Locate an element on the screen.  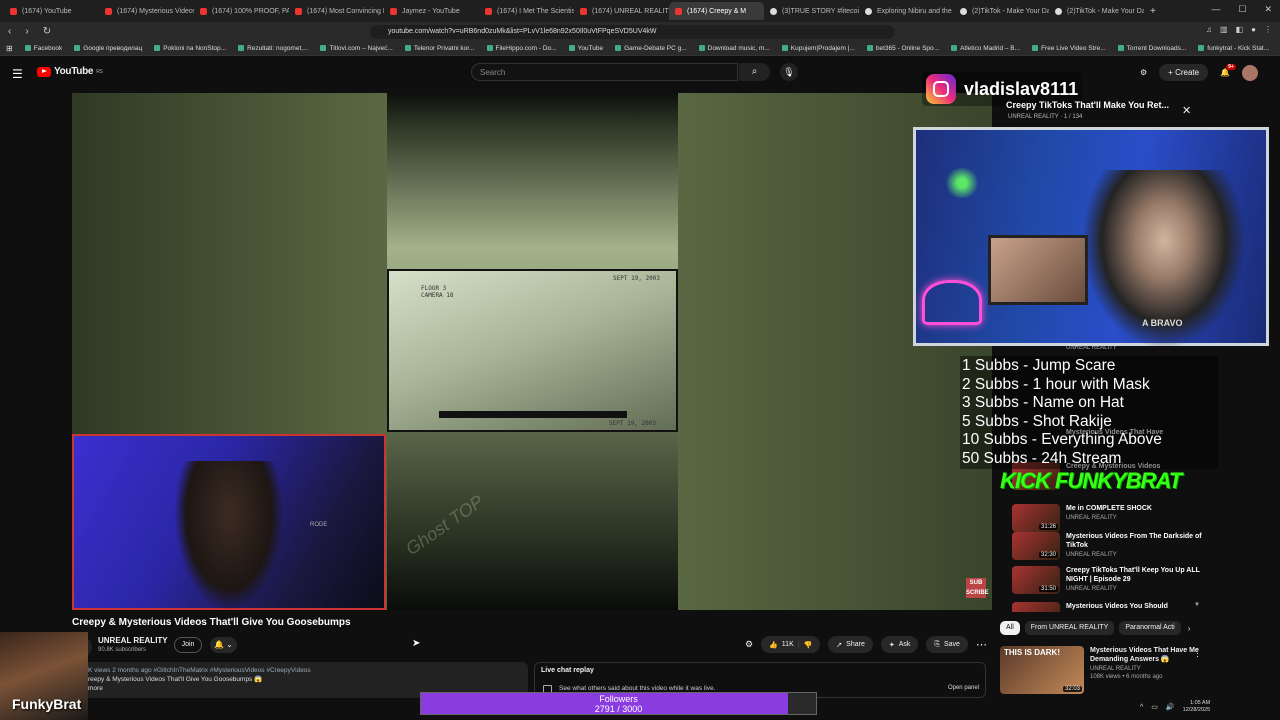
notifications-icon: 🔔 9+ is located at coordinates (1228, 70).